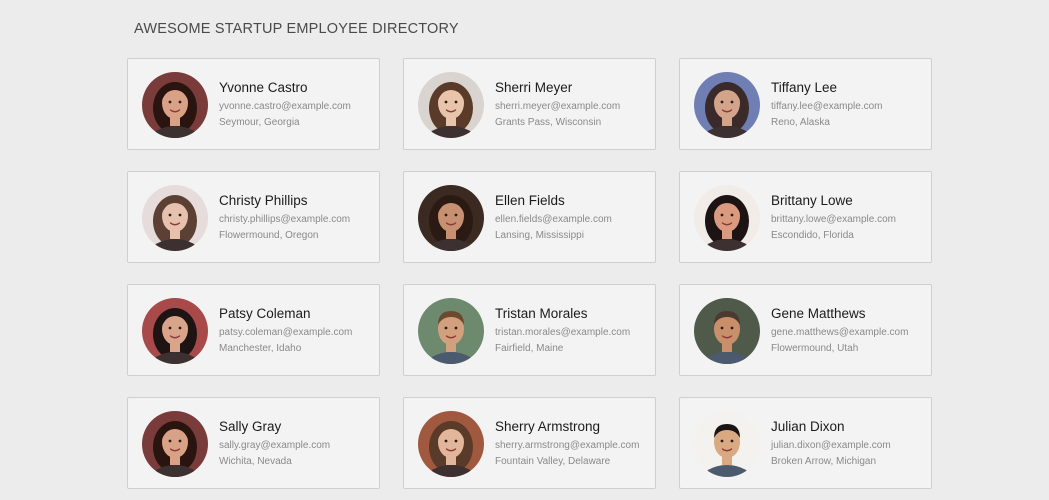  Describe the element at coordinates (286, 332) in the screenshot. I see `employee-email: patsy.coleman@example.com` at that location.